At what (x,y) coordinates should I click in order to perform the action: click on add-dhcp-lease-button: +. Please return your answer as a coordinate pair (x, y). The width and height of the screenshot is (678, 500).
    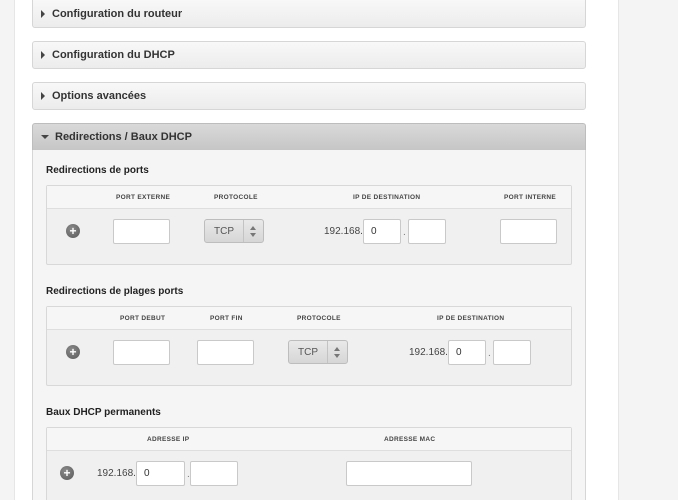
    Looking at the image, I should click on (67, 473).